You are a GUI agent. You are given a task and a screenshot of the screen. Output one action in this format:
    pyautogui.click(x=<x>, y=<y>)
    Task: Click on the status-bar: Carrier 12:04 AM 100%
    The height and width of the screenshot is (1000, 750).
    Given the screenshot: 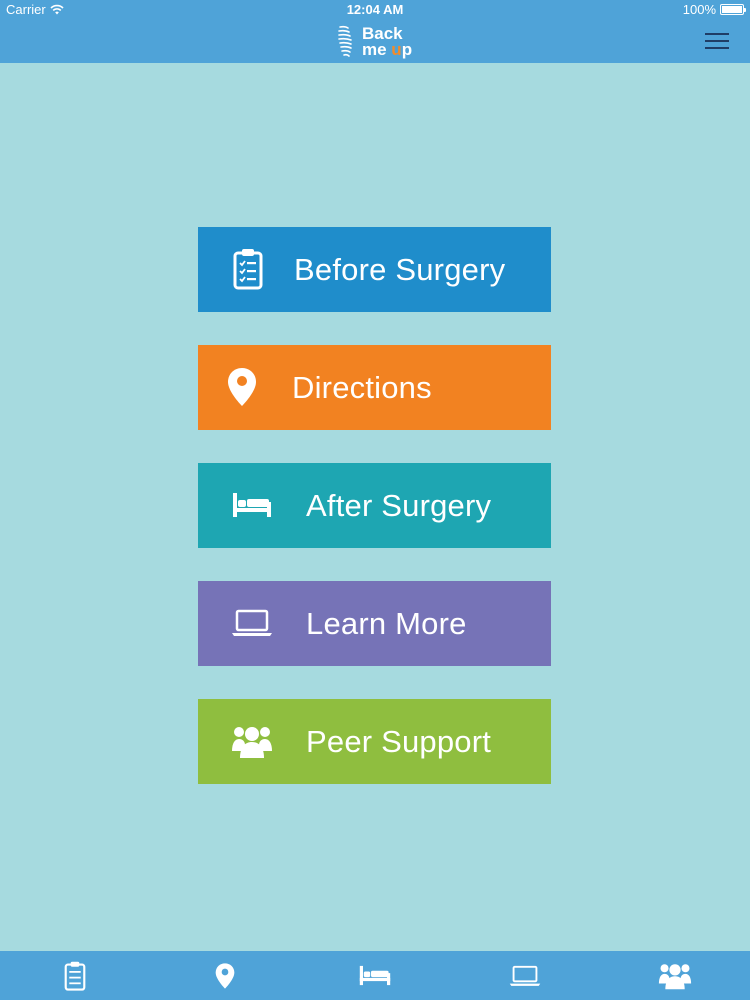 What is the action you would take?
    pyautogui.click(x=375, y=10)
    